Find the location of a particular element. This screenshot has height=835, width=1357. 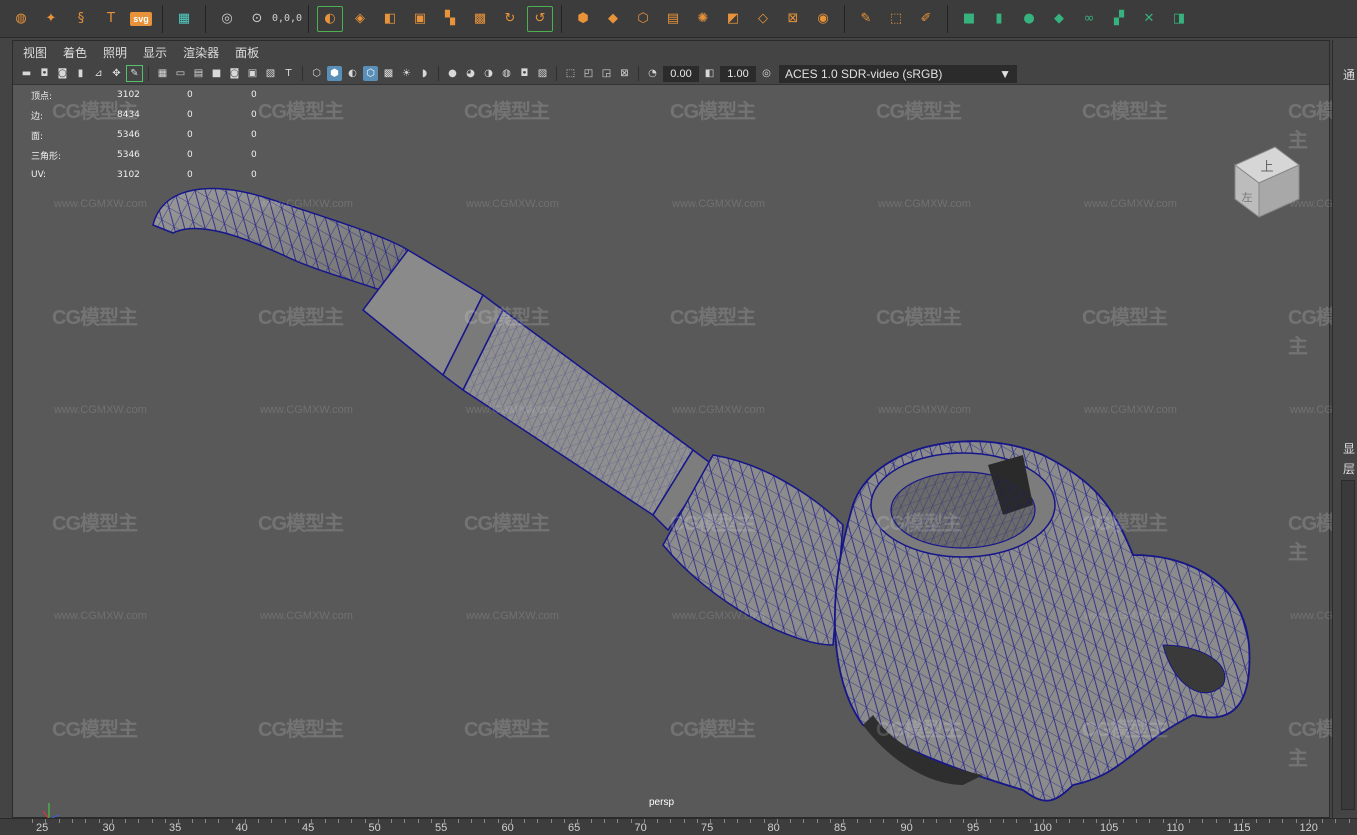

gamma-field: 1.00 is located at coordinates (738, 73).